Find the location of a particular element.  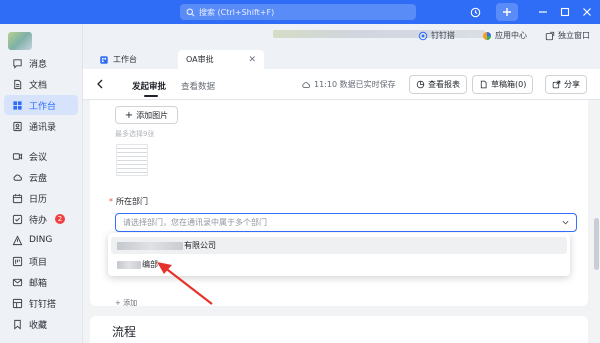

sidebar-item-meeting: 会议 is located at coordinates (41, 156).